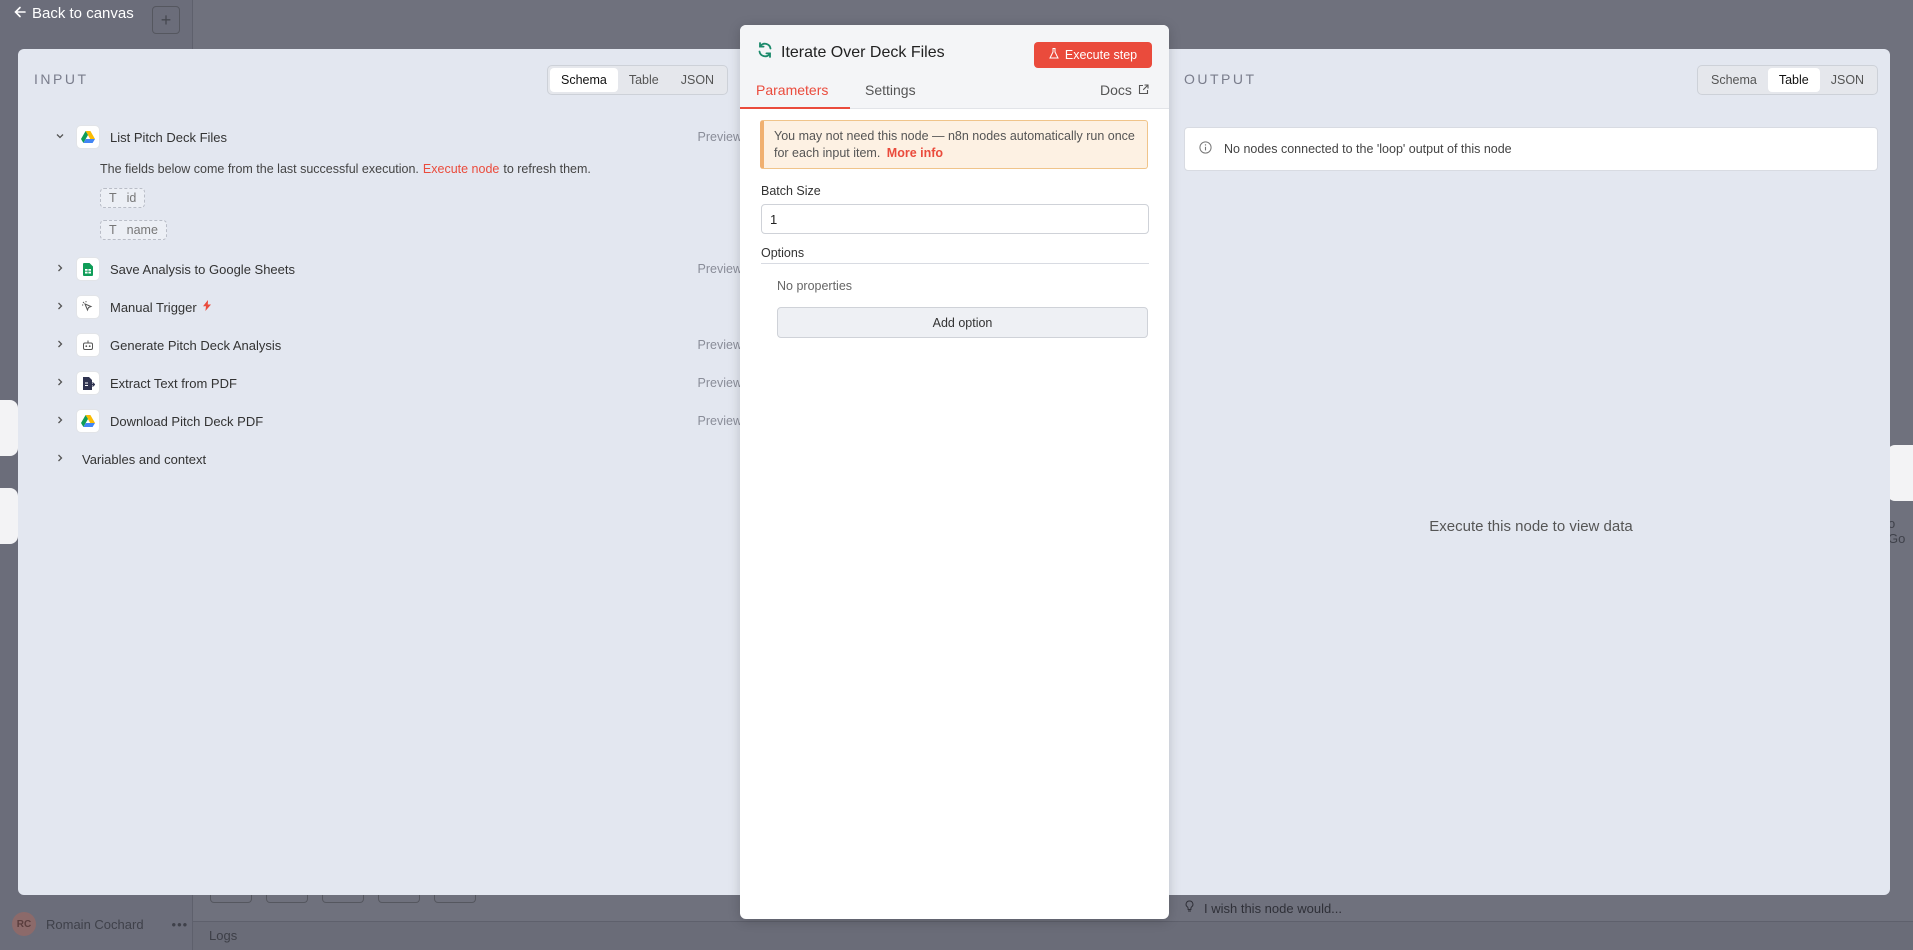 The image size is (1913, 950). Describe the element at coordinates (95, 924) in the screenshot. I see `user-name: Romain Cochard` at that location.